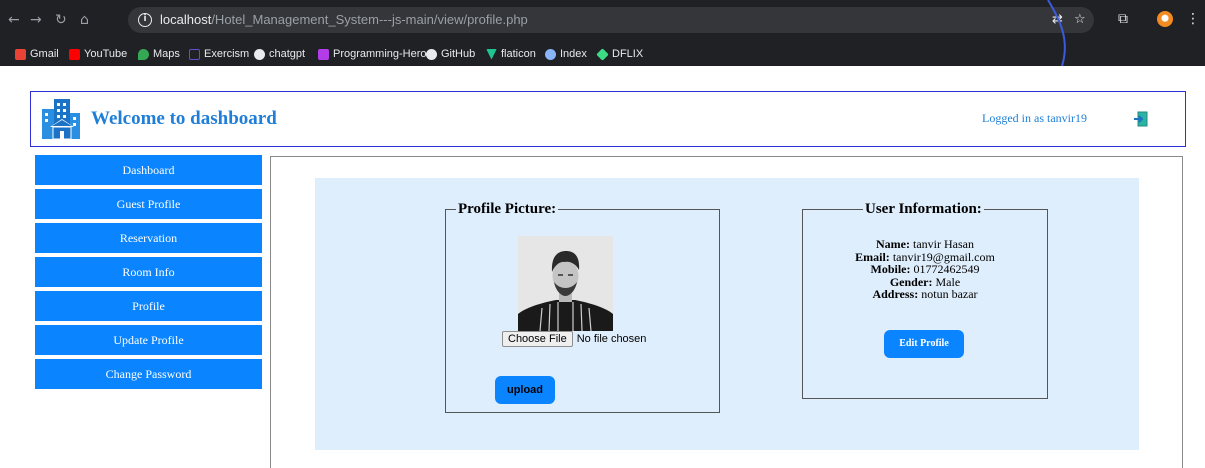 This screenshot has height=468, width=1205. What do you see at coordinates (148, 238) in the screenshot?
I see `sidebar-item-reservation: Reservation` at bounding box center [148, 238].